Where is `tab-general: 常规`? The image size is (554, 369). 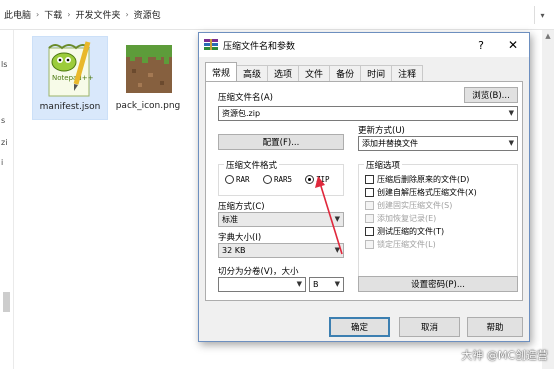
tab-general: 常规 is located at coordinates (221, 71).